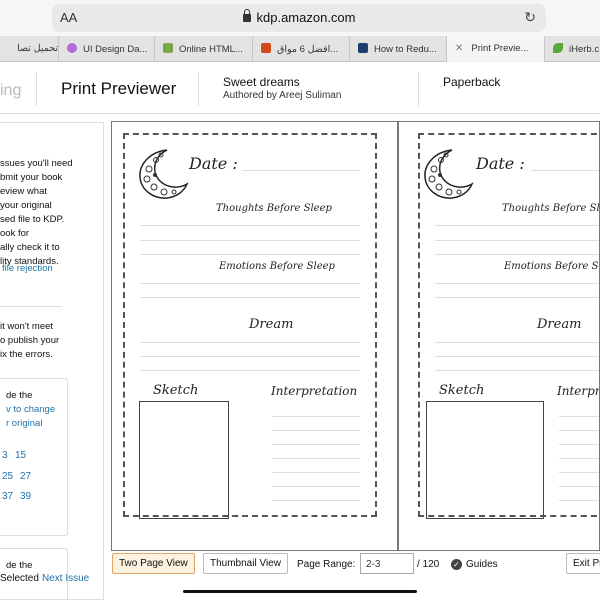 The height and width of the screenshot is (600, 600). Describe the element at coordinates (578, 391) in the screenshot. I see `interpretation-label: Interpr` at that location.